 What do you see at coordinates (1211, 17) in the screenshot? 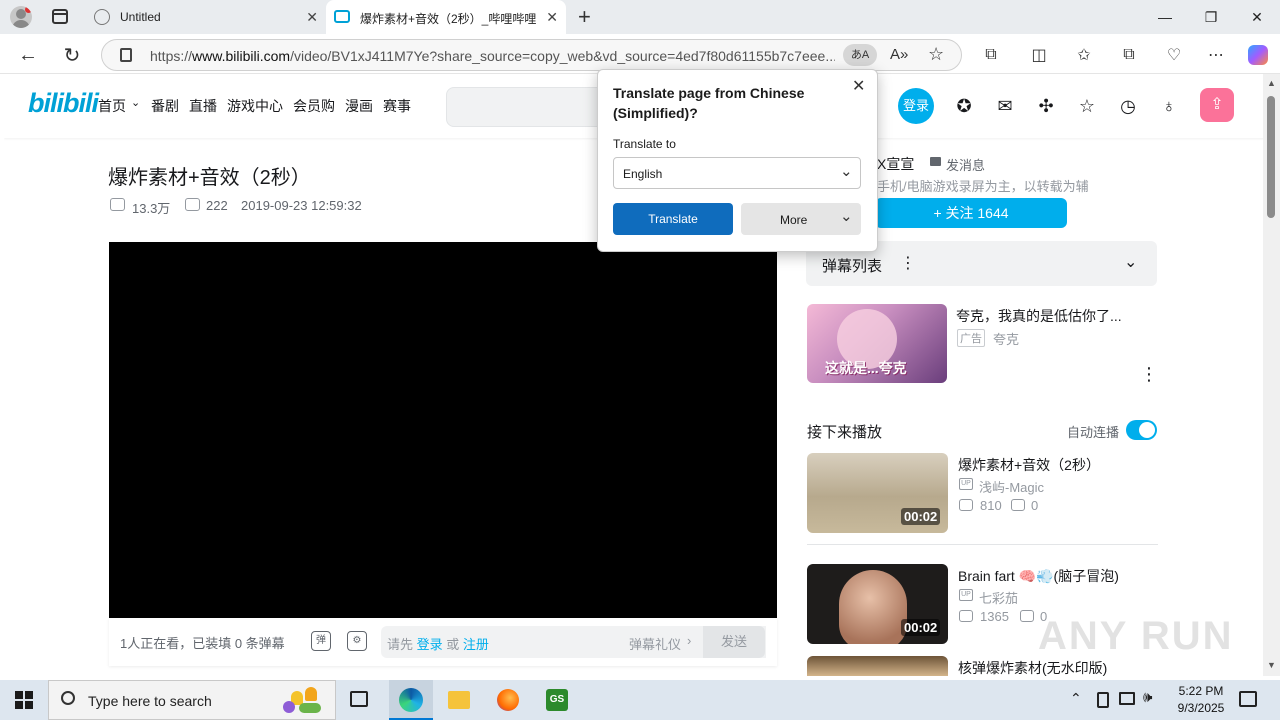
I see `restore-button: ❐` at bounding box center [1211, 17].